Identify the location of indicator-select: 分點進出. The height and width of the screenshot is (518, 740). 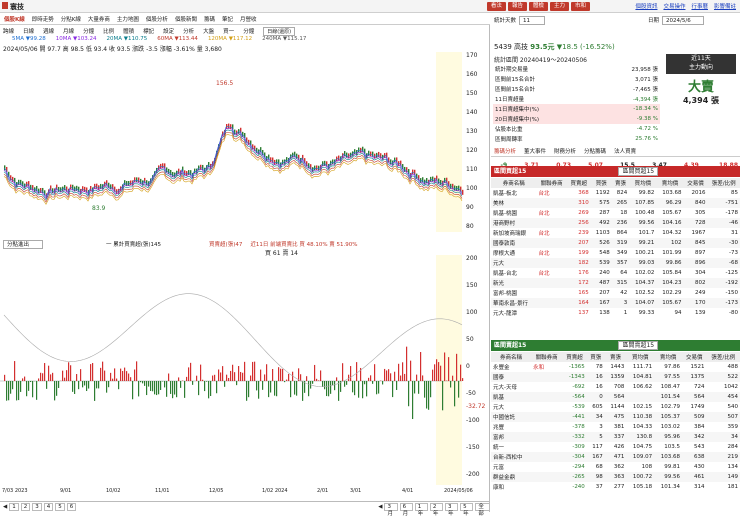
(23, 244).